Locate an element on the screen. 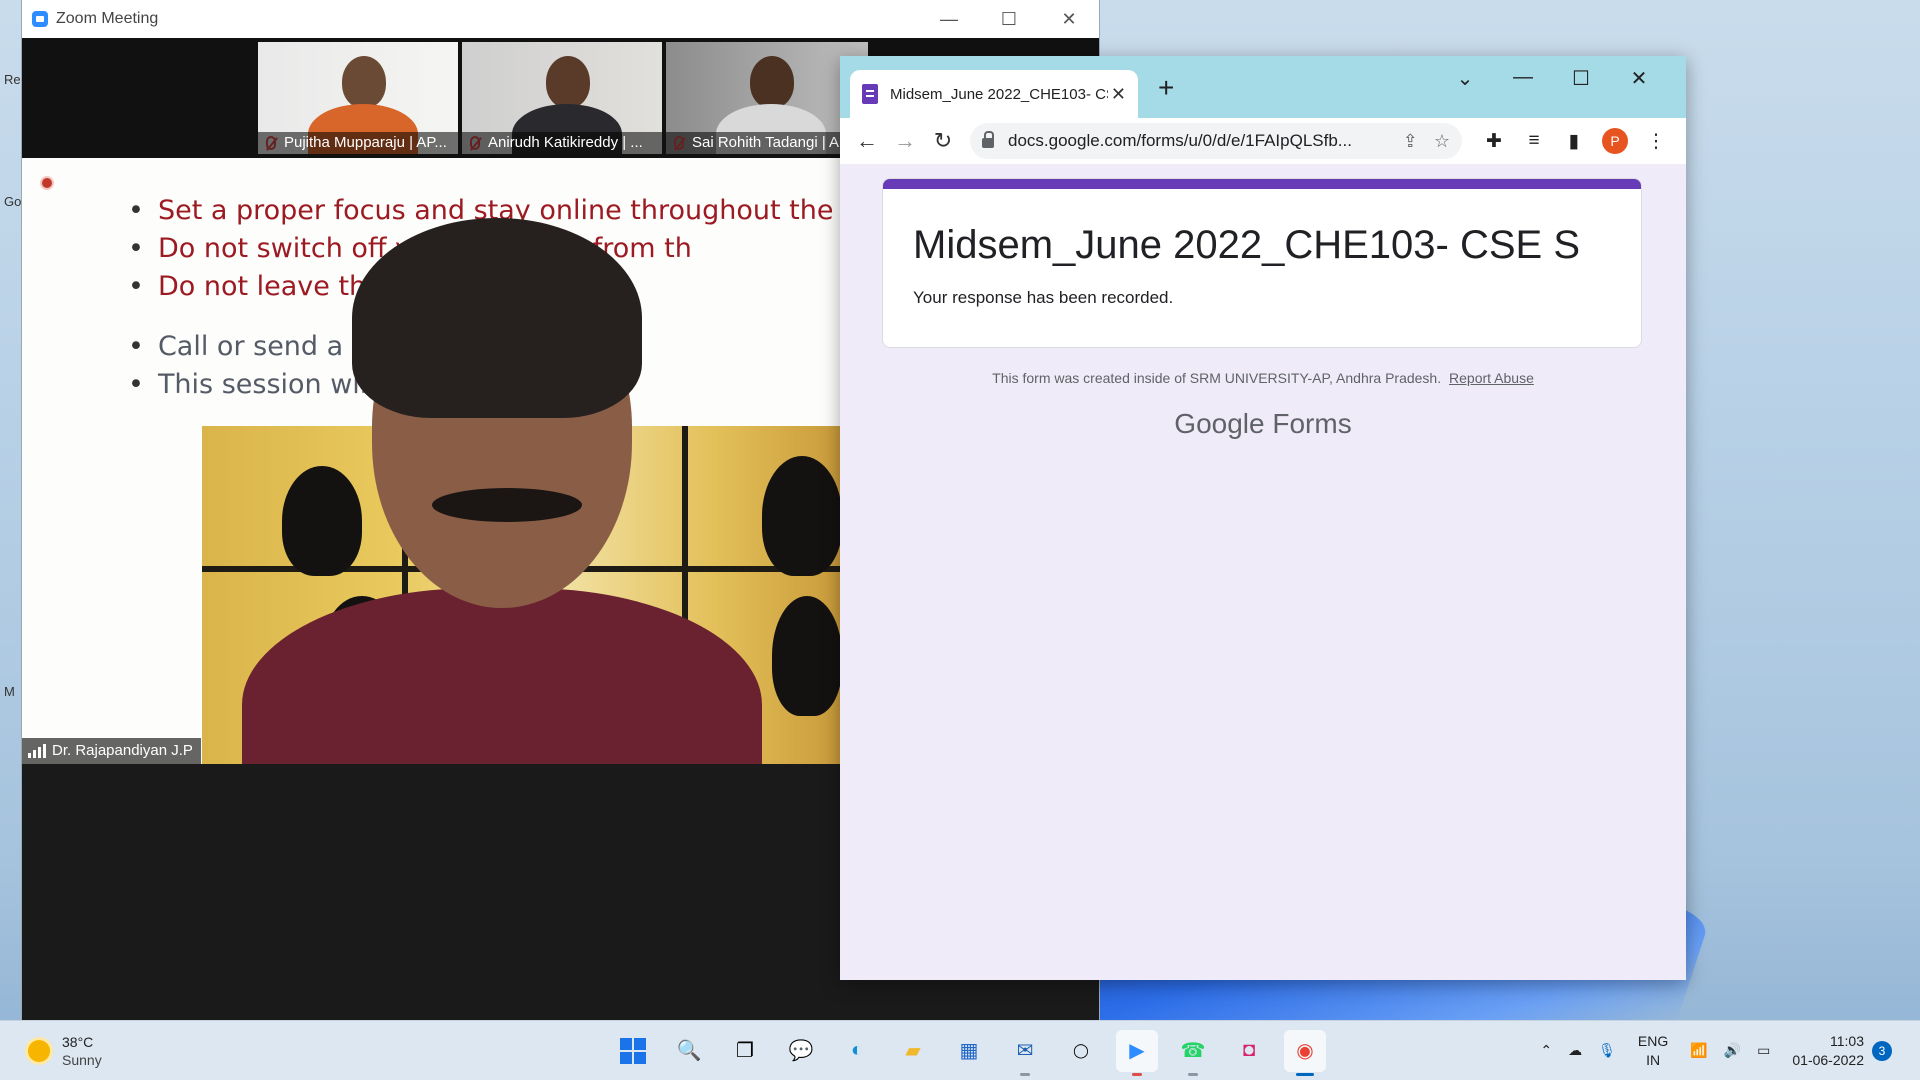 Image resolution: width=1920 pixels, height=1080 pixels. participant-tile: Sai Rohith Tadangi | A is located at coordinates (767, 98).